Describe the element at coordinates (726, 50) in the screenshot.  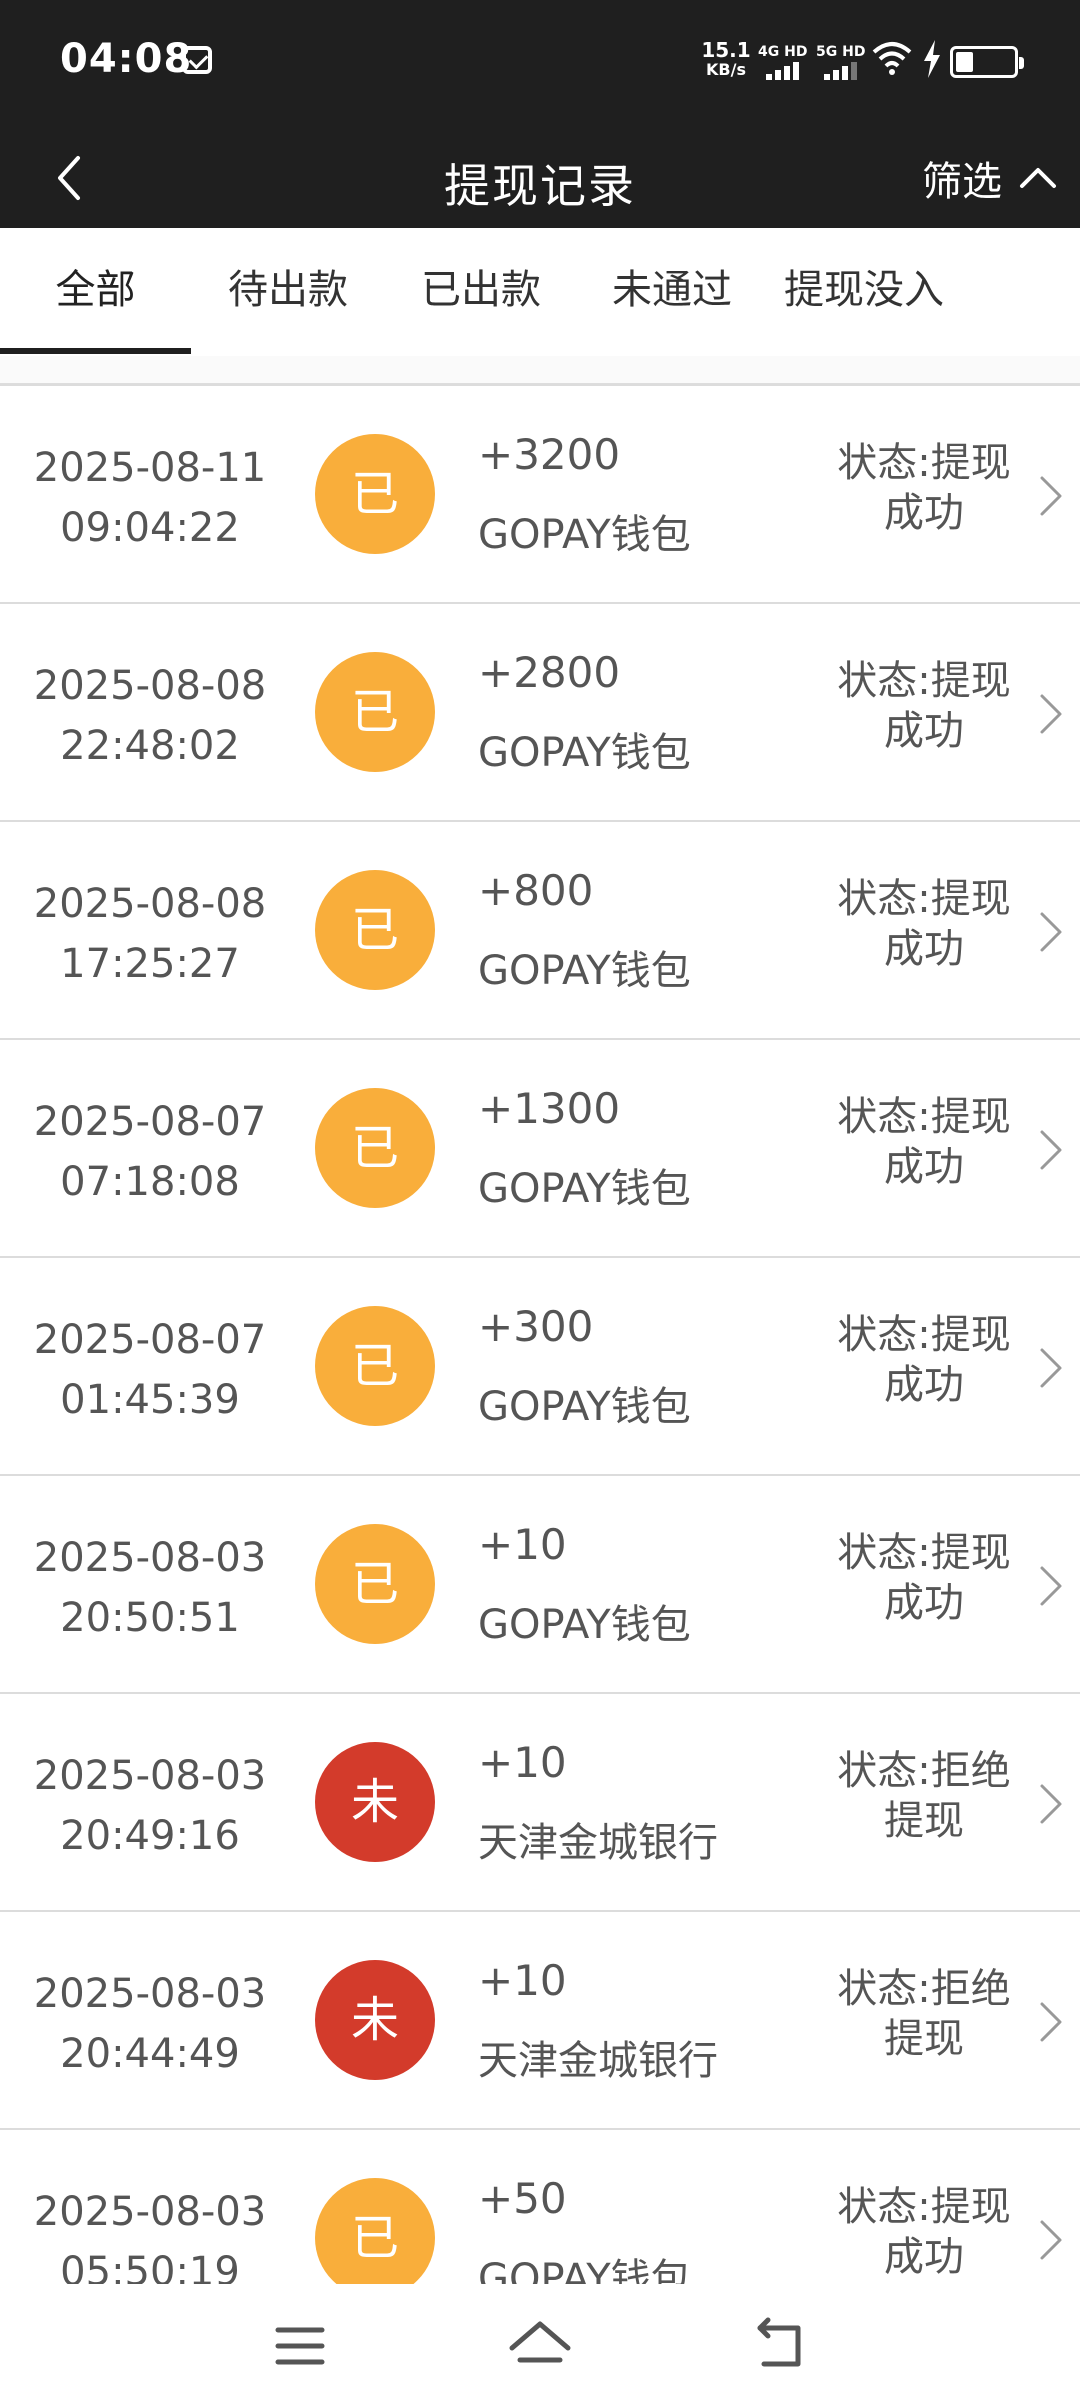
I see `network-speed-value: 15.1` at that location.